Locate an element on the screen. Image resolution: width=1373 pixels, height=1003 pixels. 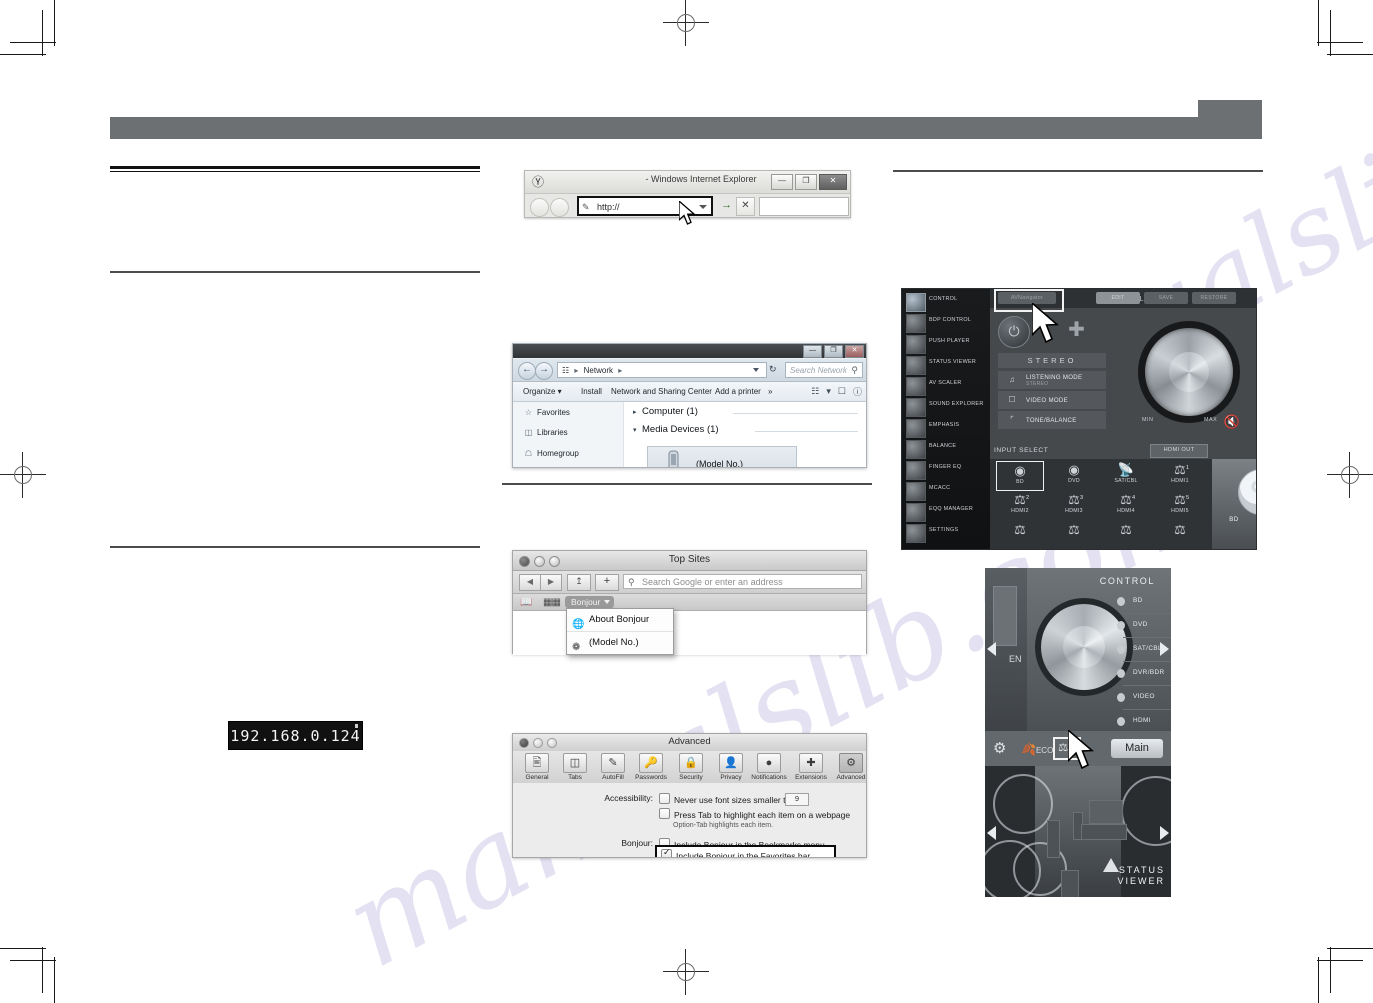
input-cell-hdmi3: ⚖ HDMI3 3 is located at coordinates (1074, 506).